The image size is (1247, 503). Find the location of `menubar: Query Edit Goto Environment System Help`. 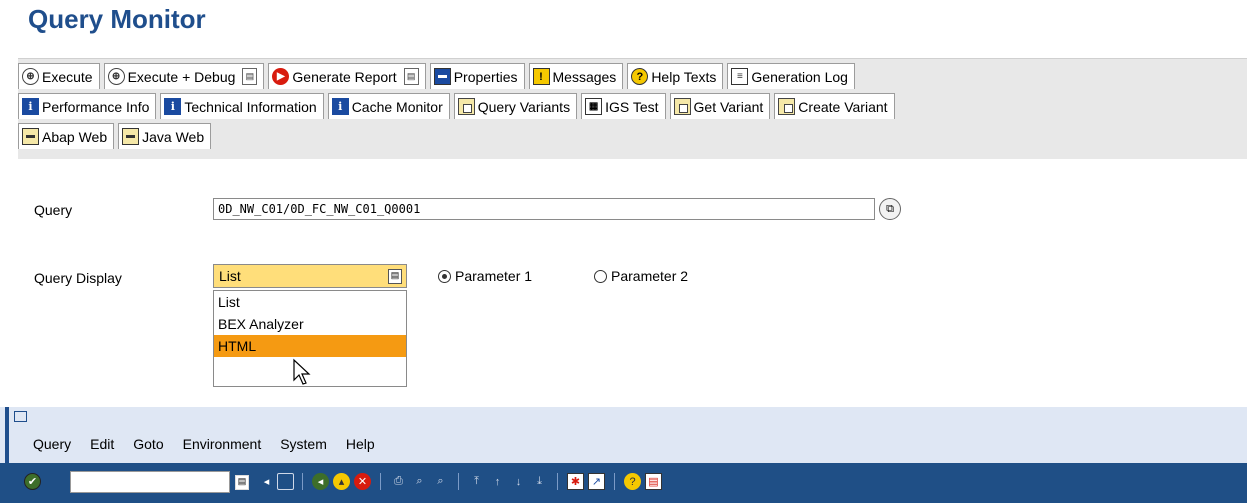

menubar: Query Edit Goto Environment System Help is located at coordinates (204, 444).